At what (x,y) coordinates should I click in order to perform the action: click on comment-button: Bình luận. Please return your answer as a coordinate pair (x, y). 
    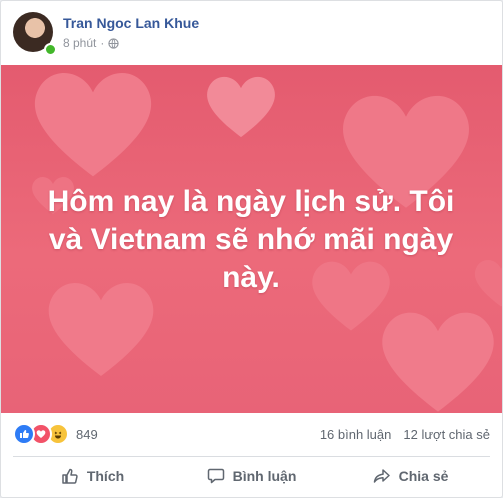
    Looking at the image, I should click on (251, 476).